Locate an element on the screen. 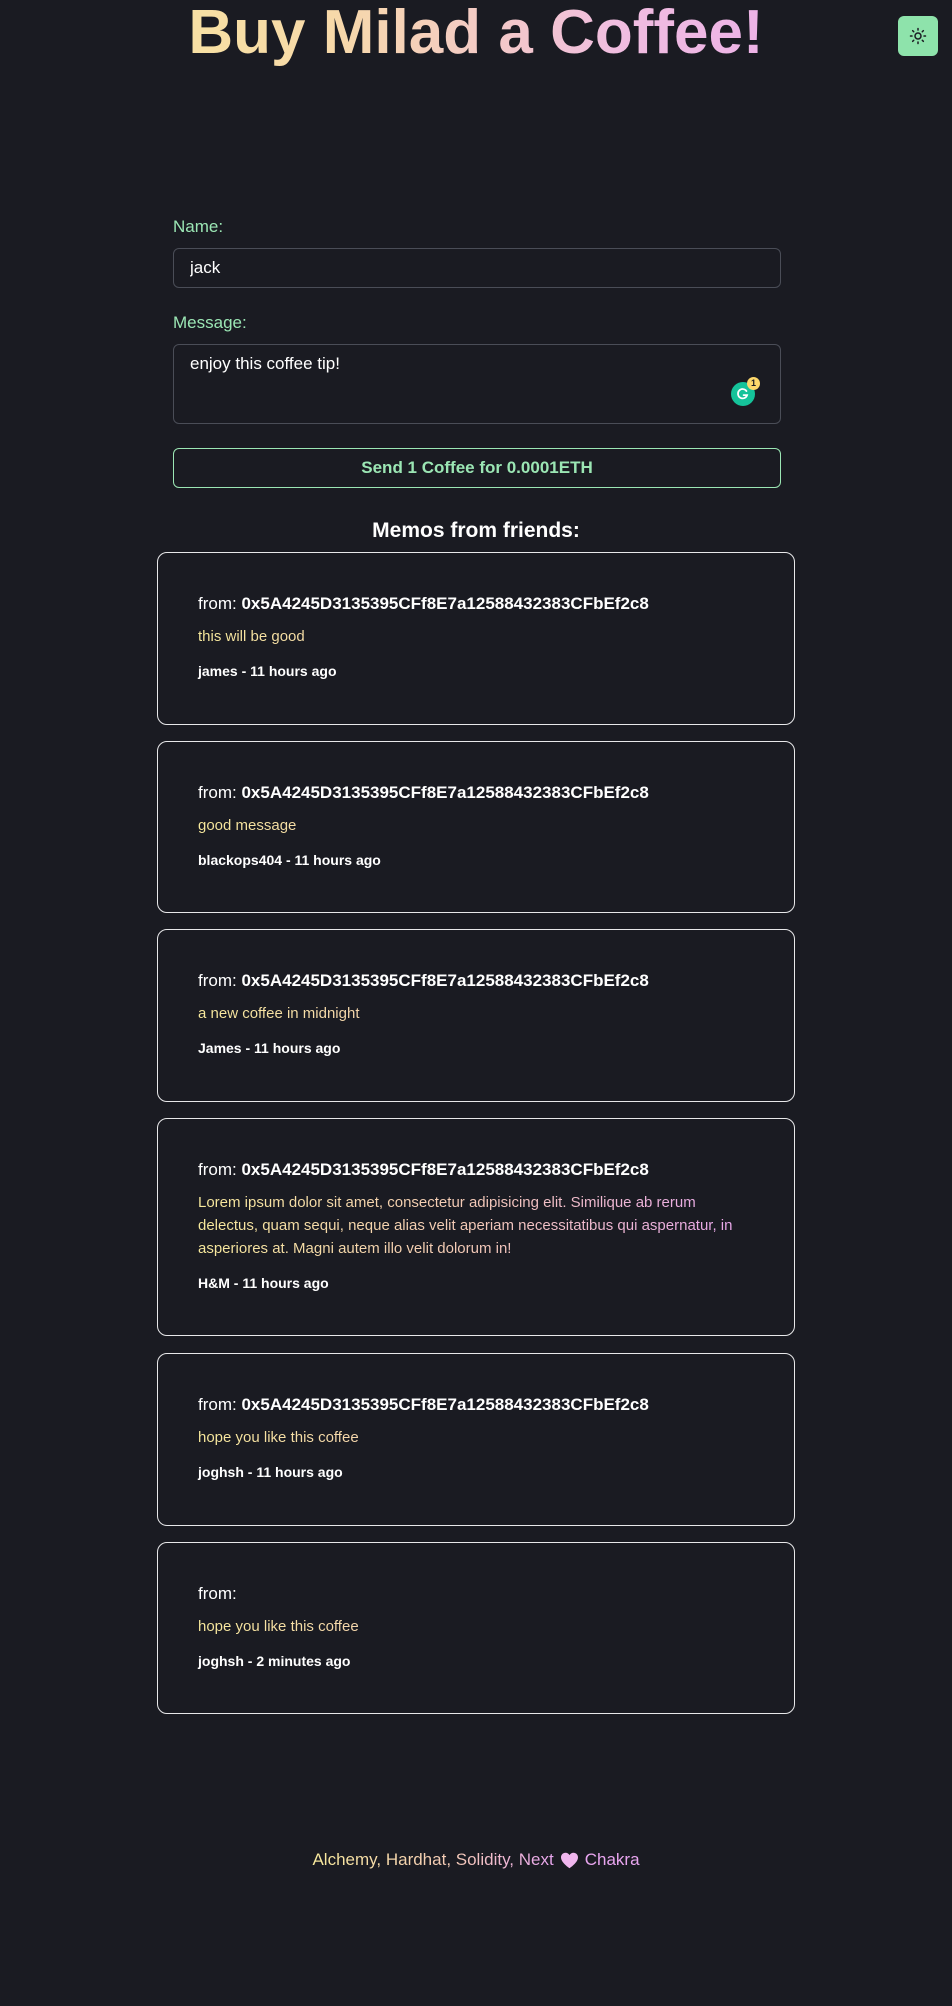  heart-icon is located at coordinates (569, 1860).